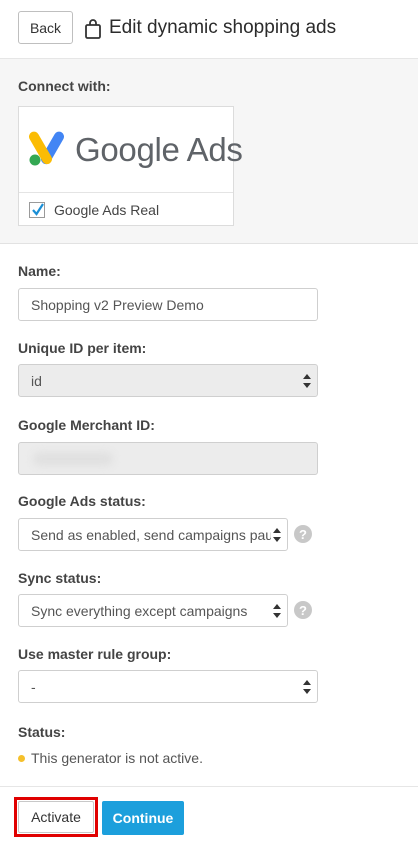 The width and height of the screenshot is (418, 850). Describe the element at coordinates (21, 758) in the screenshot. I see `status-dot-icon` at that location.